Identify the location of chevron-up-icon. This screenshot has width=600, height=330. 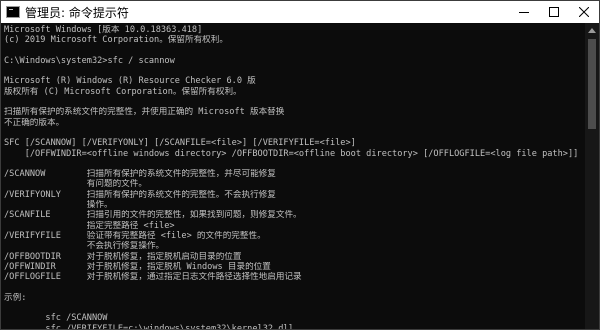
(592, 30).